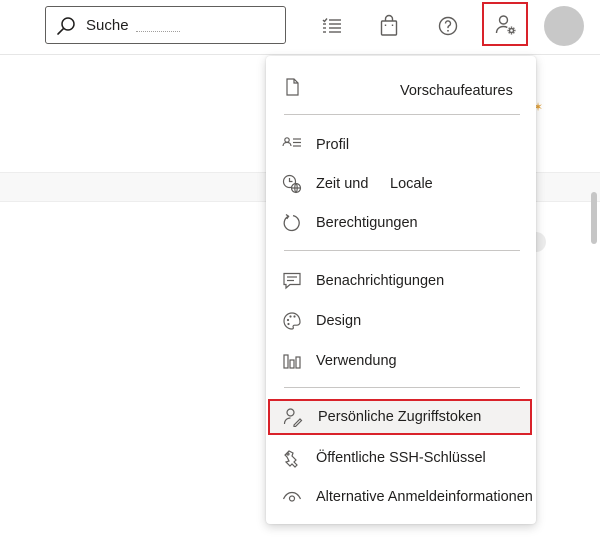 This screenshot has width=600, height=544. What do you see at coordinates (564, 26) in the screenshot?
I see `avatar` at bounding box center [564, 26].